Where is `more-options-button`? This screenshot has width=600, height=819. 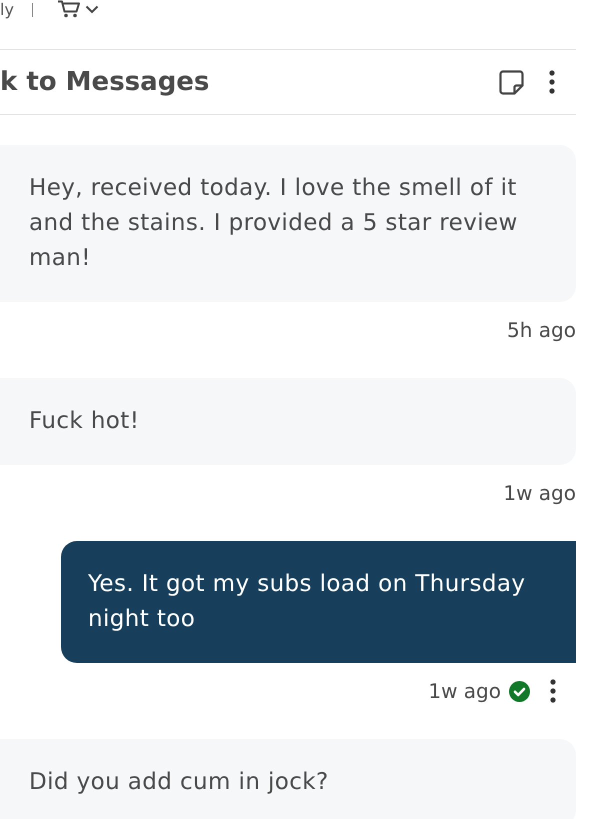 more-options-button is located at coordinates (552, 82).